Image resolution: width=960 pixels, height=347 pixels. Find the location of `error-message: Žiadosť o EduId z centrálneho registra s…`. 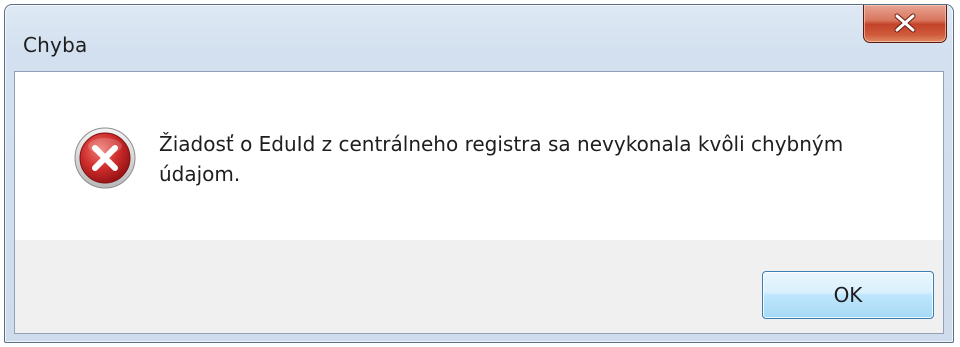

error-message: Žiadosť o EduId z centrálneho registra s… is located at coordinates (501, 159).